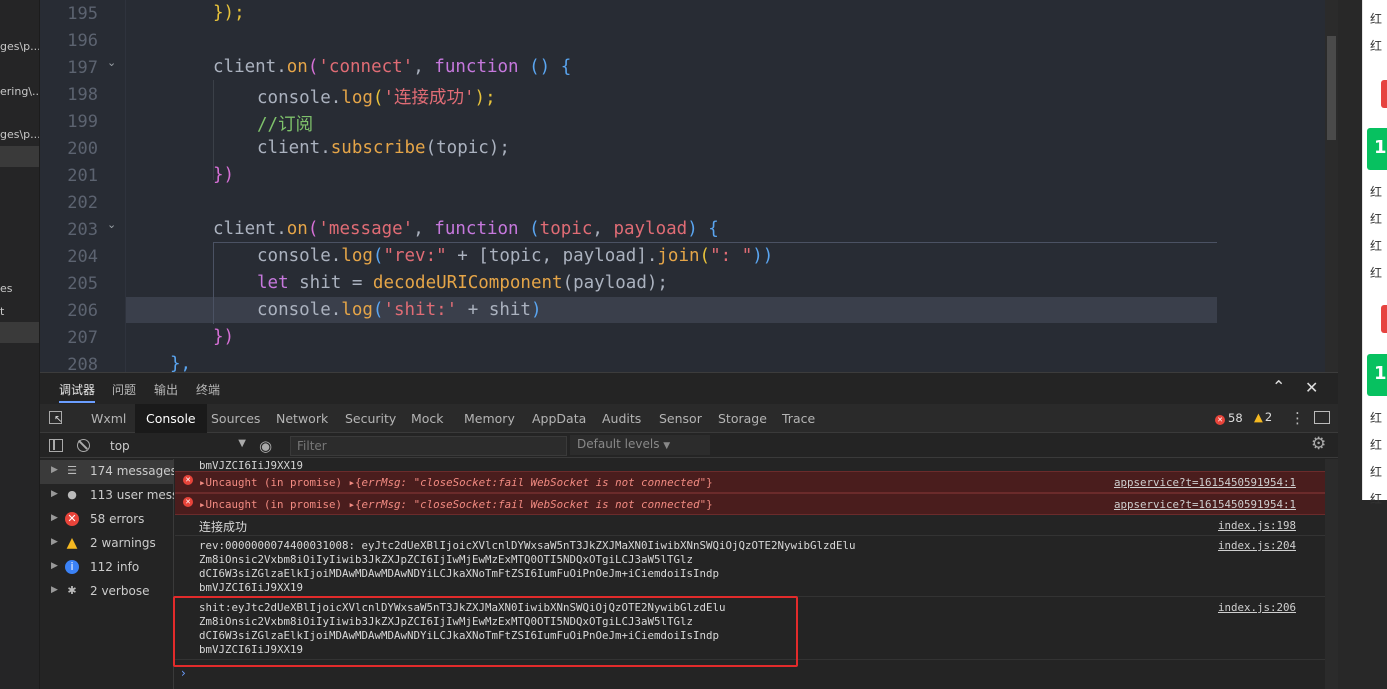  What do you see at coordinates (1374, 253) in the screenshot?
I see `phone-preview: 红 红 1 红 红 红 红 1 红 红 红 红` at bounding box center [1374, 253].